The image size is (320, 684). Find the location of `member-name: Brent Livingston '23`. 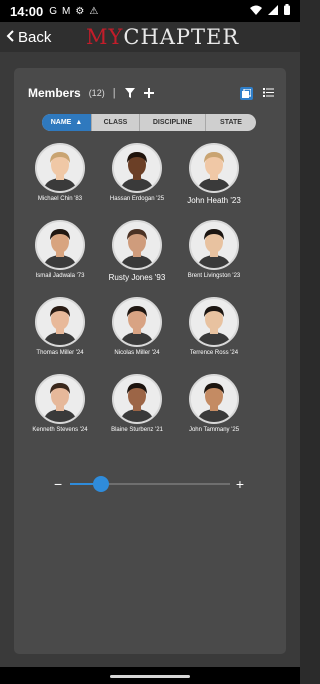

member-name: Brent Livingston '23 is located at coordinates (214, 276).